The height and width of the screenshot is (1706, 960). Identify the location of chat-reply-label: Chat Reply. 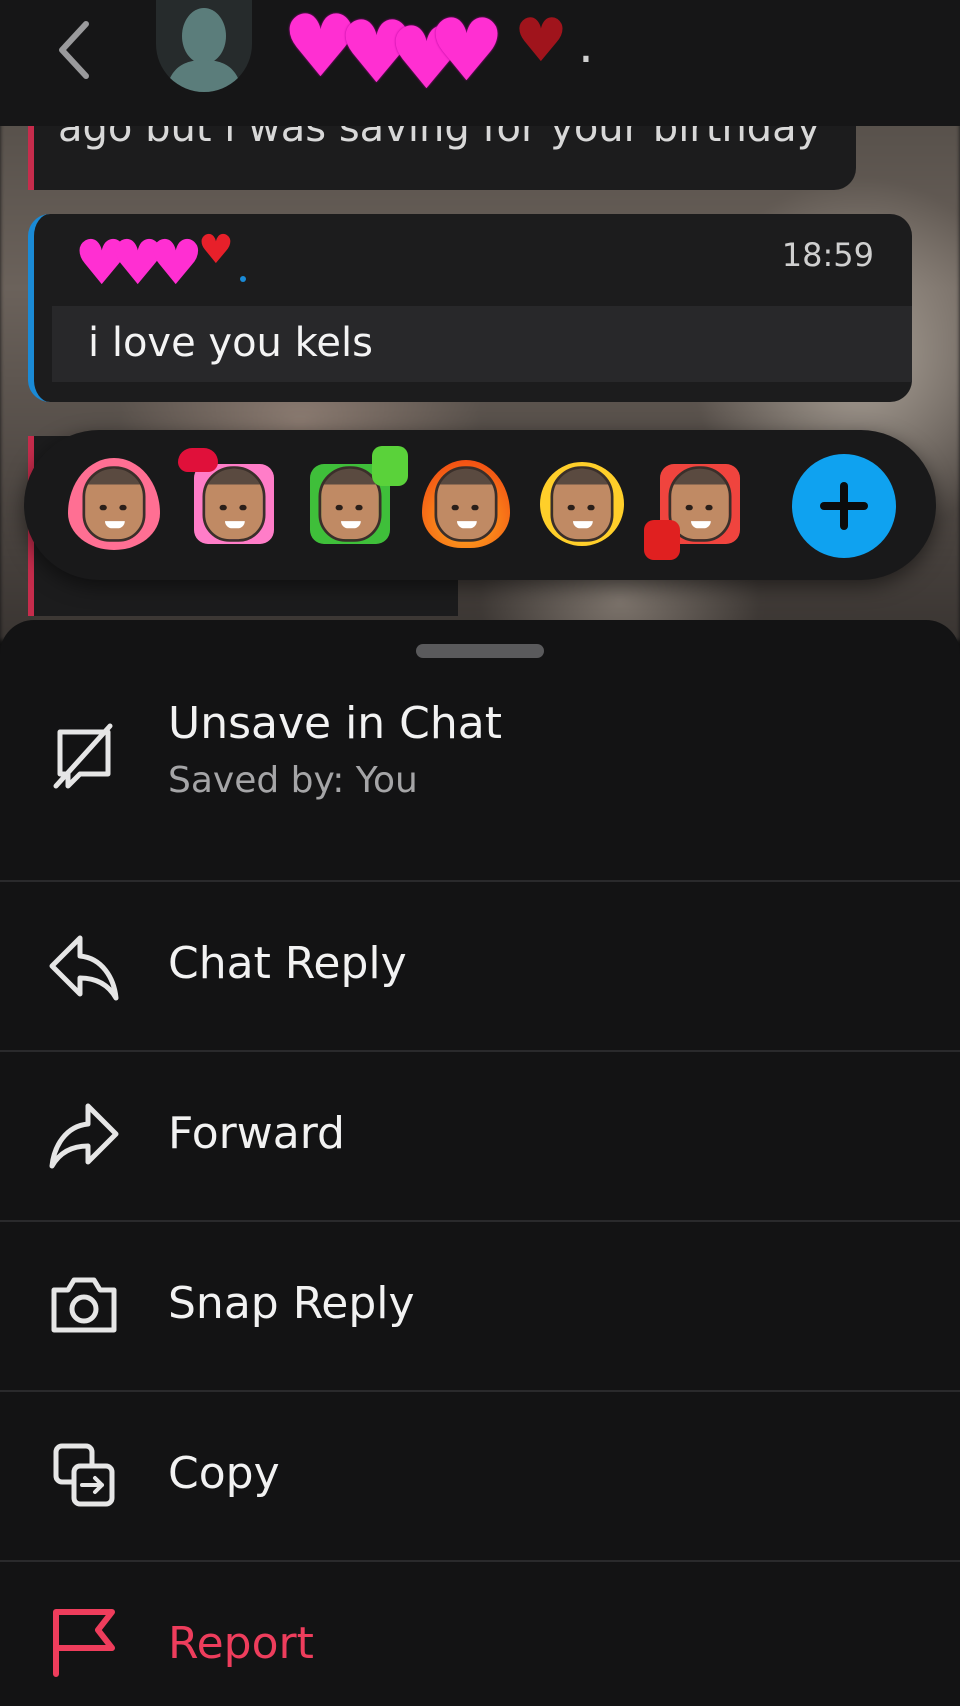
(287, 963).